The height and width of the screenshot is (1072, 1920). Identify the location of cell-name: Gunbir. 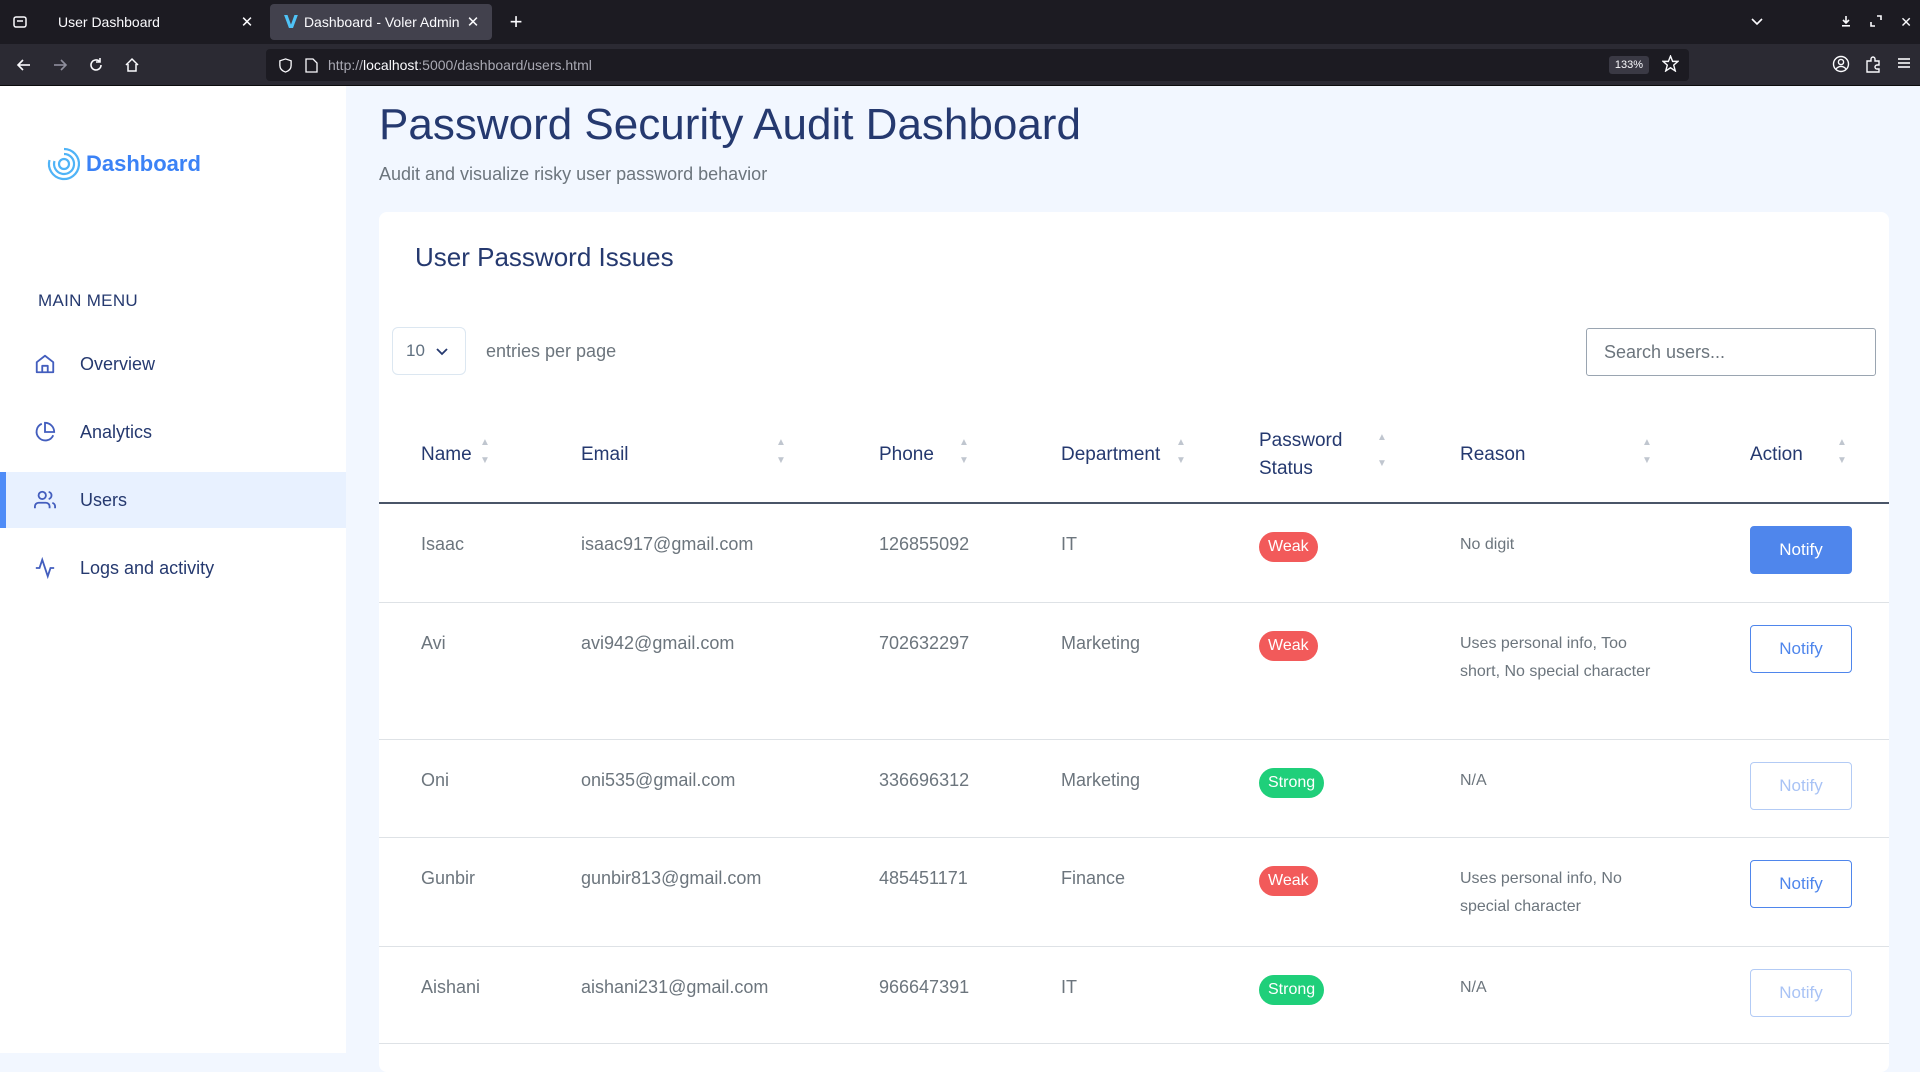
(459, 892).